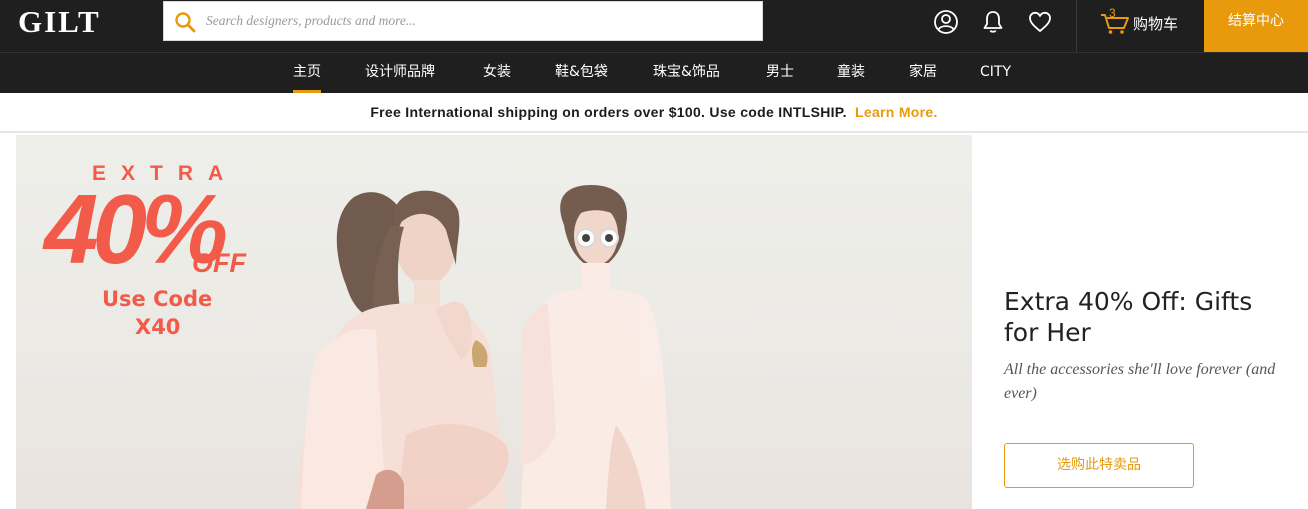 Image resolution: width=1308 pixels, height=509 pixels. I want to click on top-bar: GILT 3 购物车 结算中心, so click(654, 26).